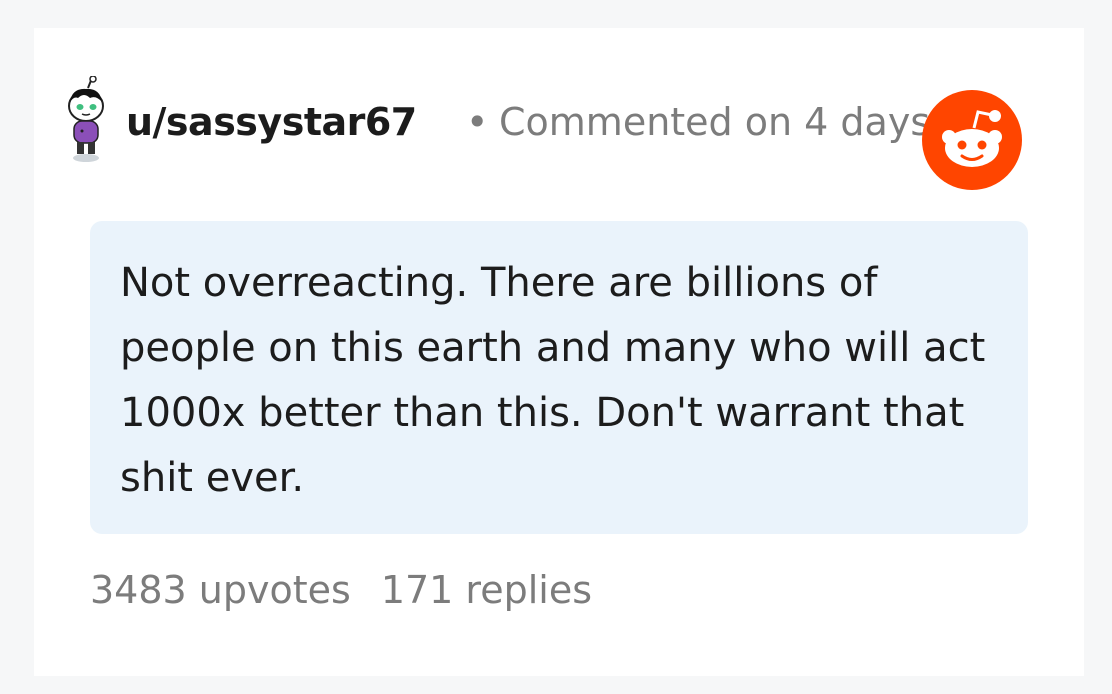 This screenshot has height=694, width=1112. What do you see at coordinates (87, 121) in the screenshot?
I see `user-avatar-icon` at bounding box center [87, 121].